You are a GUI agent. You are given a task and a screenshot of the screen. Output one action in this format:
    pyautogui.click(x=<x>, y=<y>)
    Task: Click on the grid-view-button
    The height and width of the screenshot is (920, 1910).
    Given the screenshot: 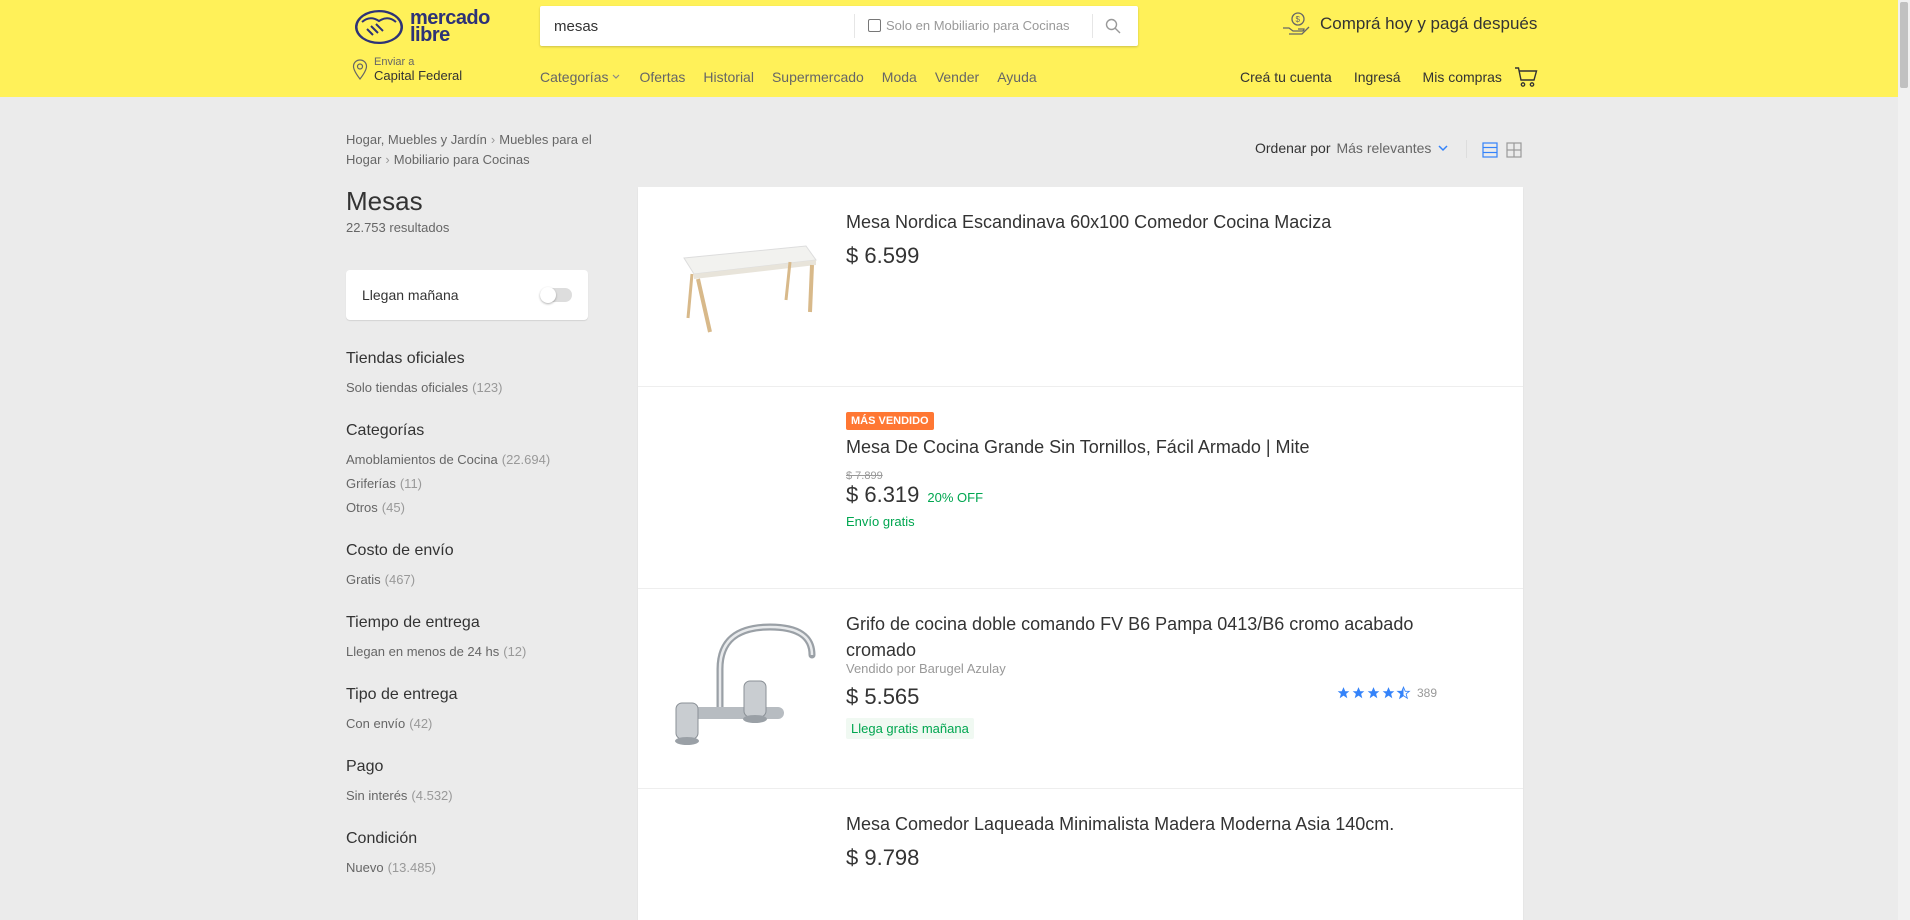 What is the action you would take?
    pyautogui.click(x=1514, y=152)
    